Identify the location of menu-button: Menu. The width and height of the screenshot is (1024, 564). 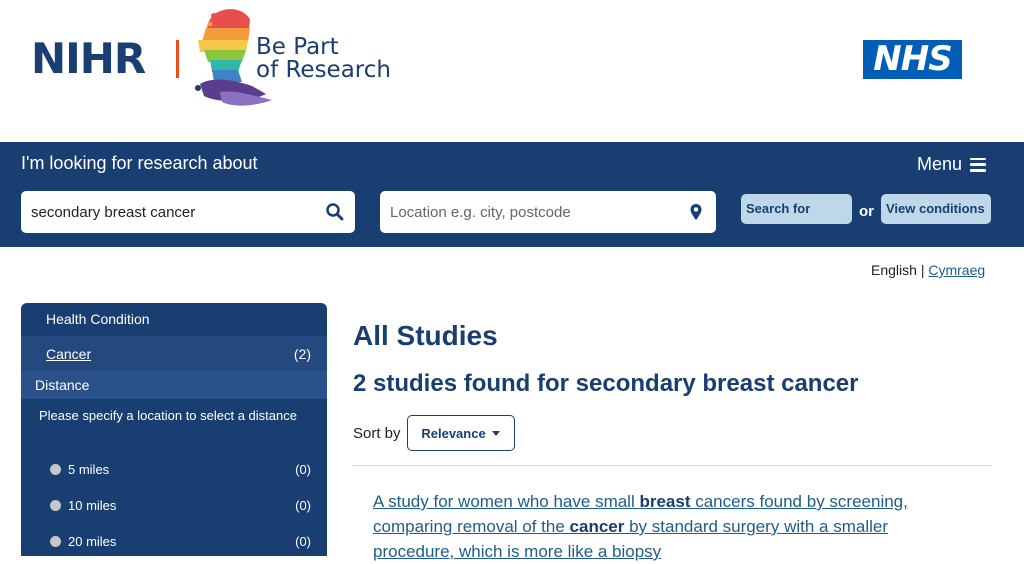
(952, 164).